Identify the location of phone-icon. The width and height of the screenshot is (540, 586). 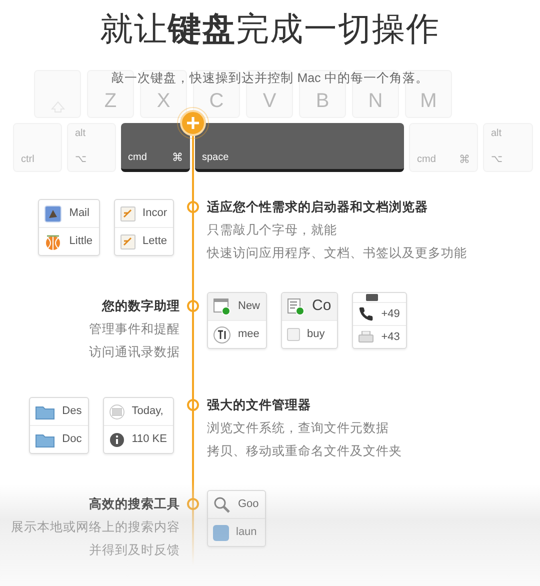
(366, 314).